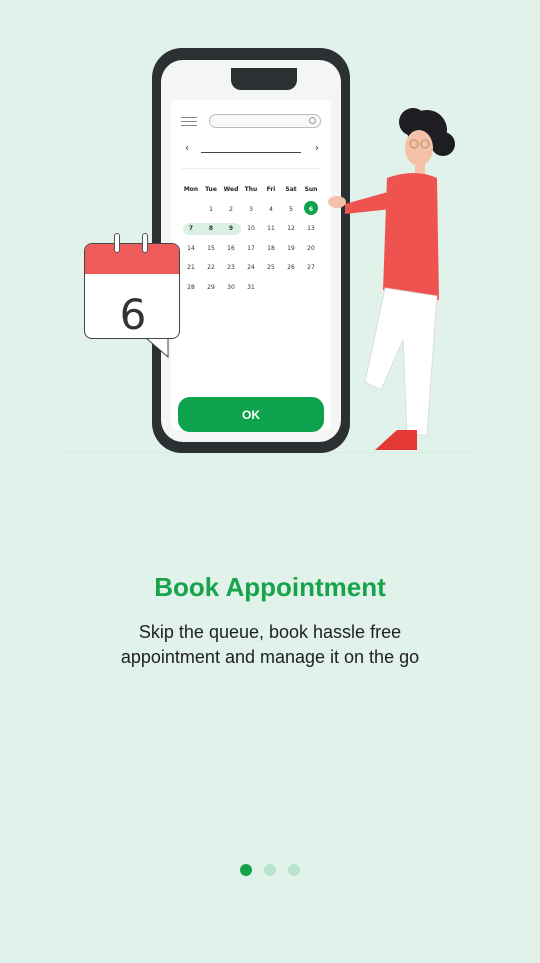 Image resolution: width=540 pixels, height=963 pixels. What do you see at coordinates (291, 248) in the screenshot?
I see `calendar-day: 19` at bounding box center [291, 248].